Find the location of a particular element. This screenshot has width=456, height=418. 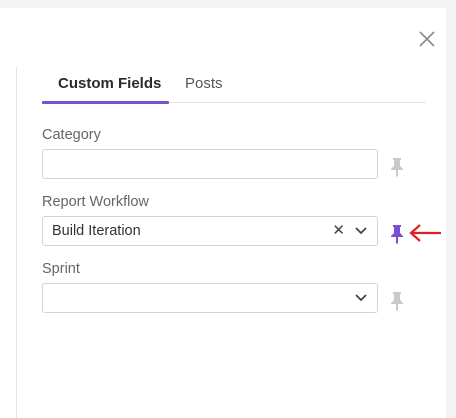

tab-posts: Posts is located at coordinates (204, 83).